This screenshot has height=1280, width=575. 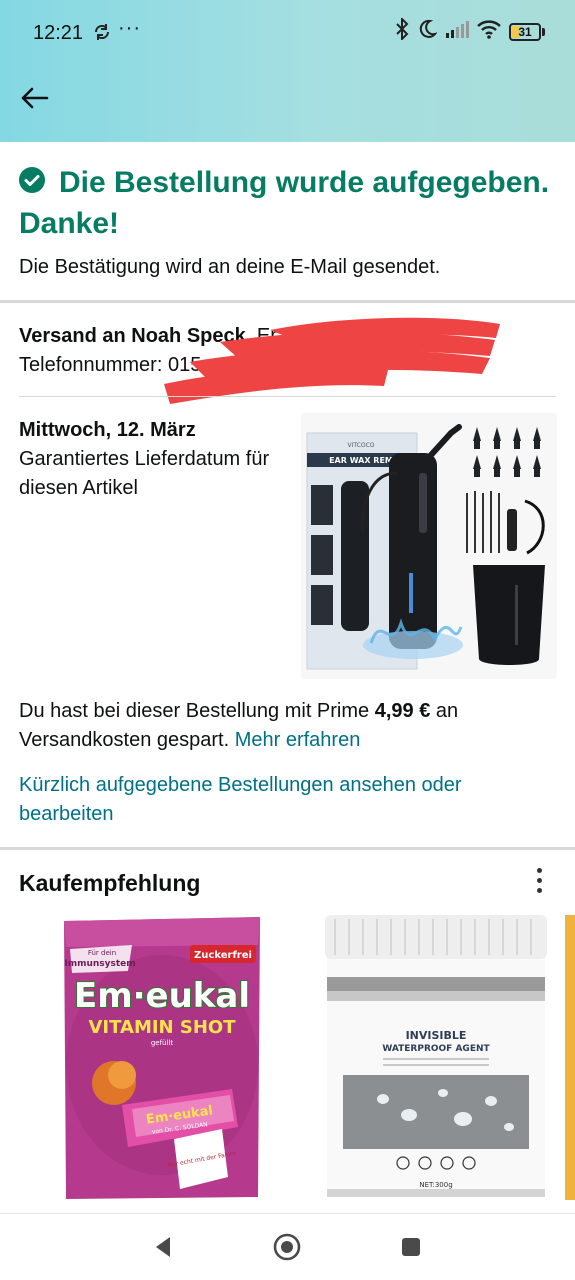 I want to click on savings-amount: 4,99 €, so click(x=402, y=711).